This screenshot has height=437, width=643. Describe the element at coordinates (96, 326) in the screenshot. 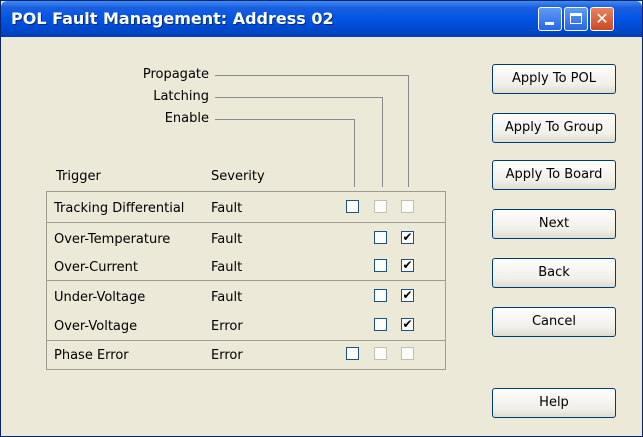

I see `trigger-over-voltage: Over-Voltage` at that location.